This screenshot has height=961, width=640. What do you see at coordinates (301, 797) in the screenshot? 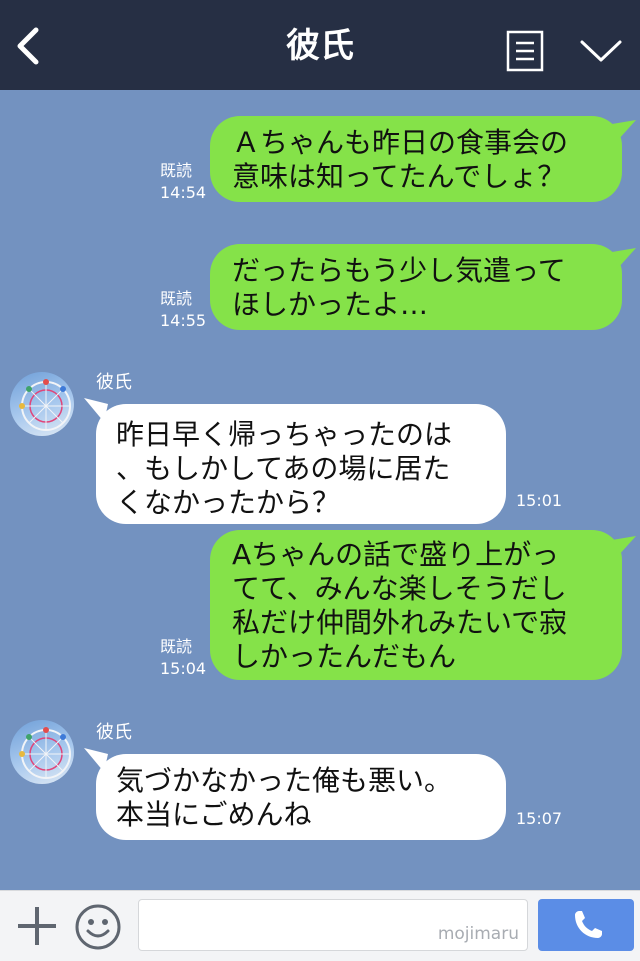
I see `message-bubble: 気づかなかった俺も悪い。 本当にごめんね` at bounding box center [301, 797].